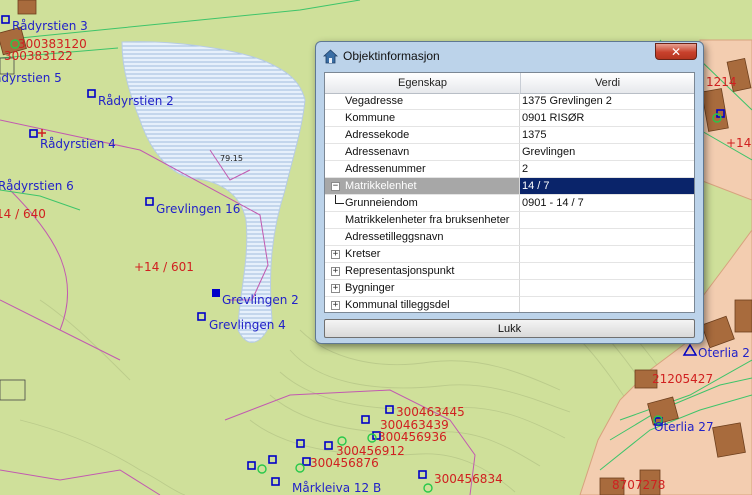 The width and height of the screenshot is (752, 495). Describe the element at coordinates (339, 199) in the screenshot. I see `tree-connector-icon` at that location.